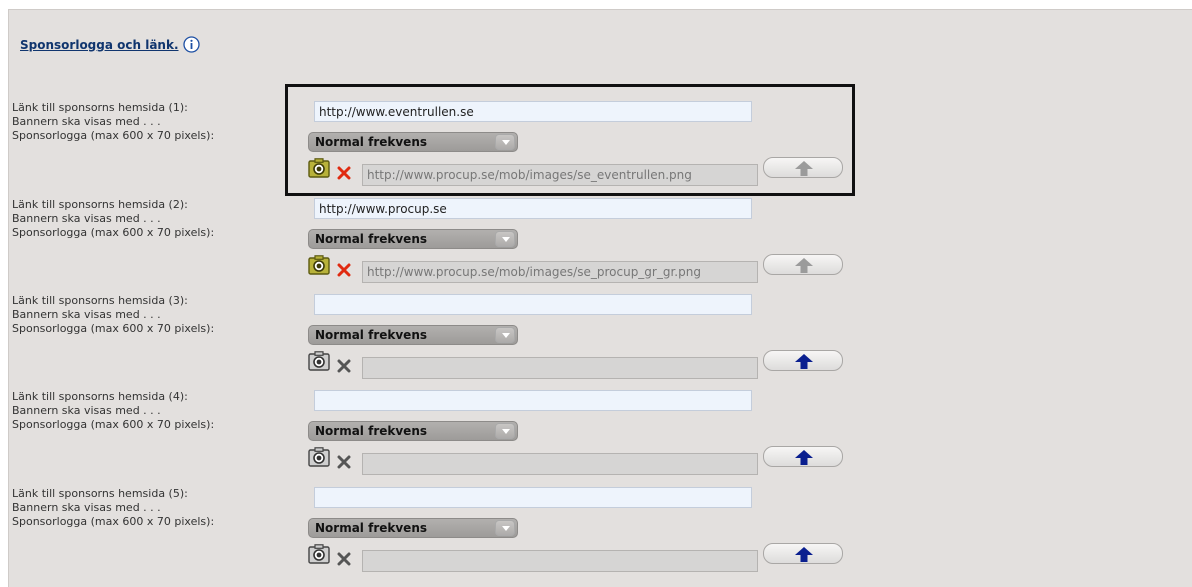 The width and height of the screenshot is (1192, 587). What do you see at coordinates (100, 107) in the screenshot?
I see `sponsor-link-label: Länk till sponsorns hemsida (1):` at bounding box center [100, 107].